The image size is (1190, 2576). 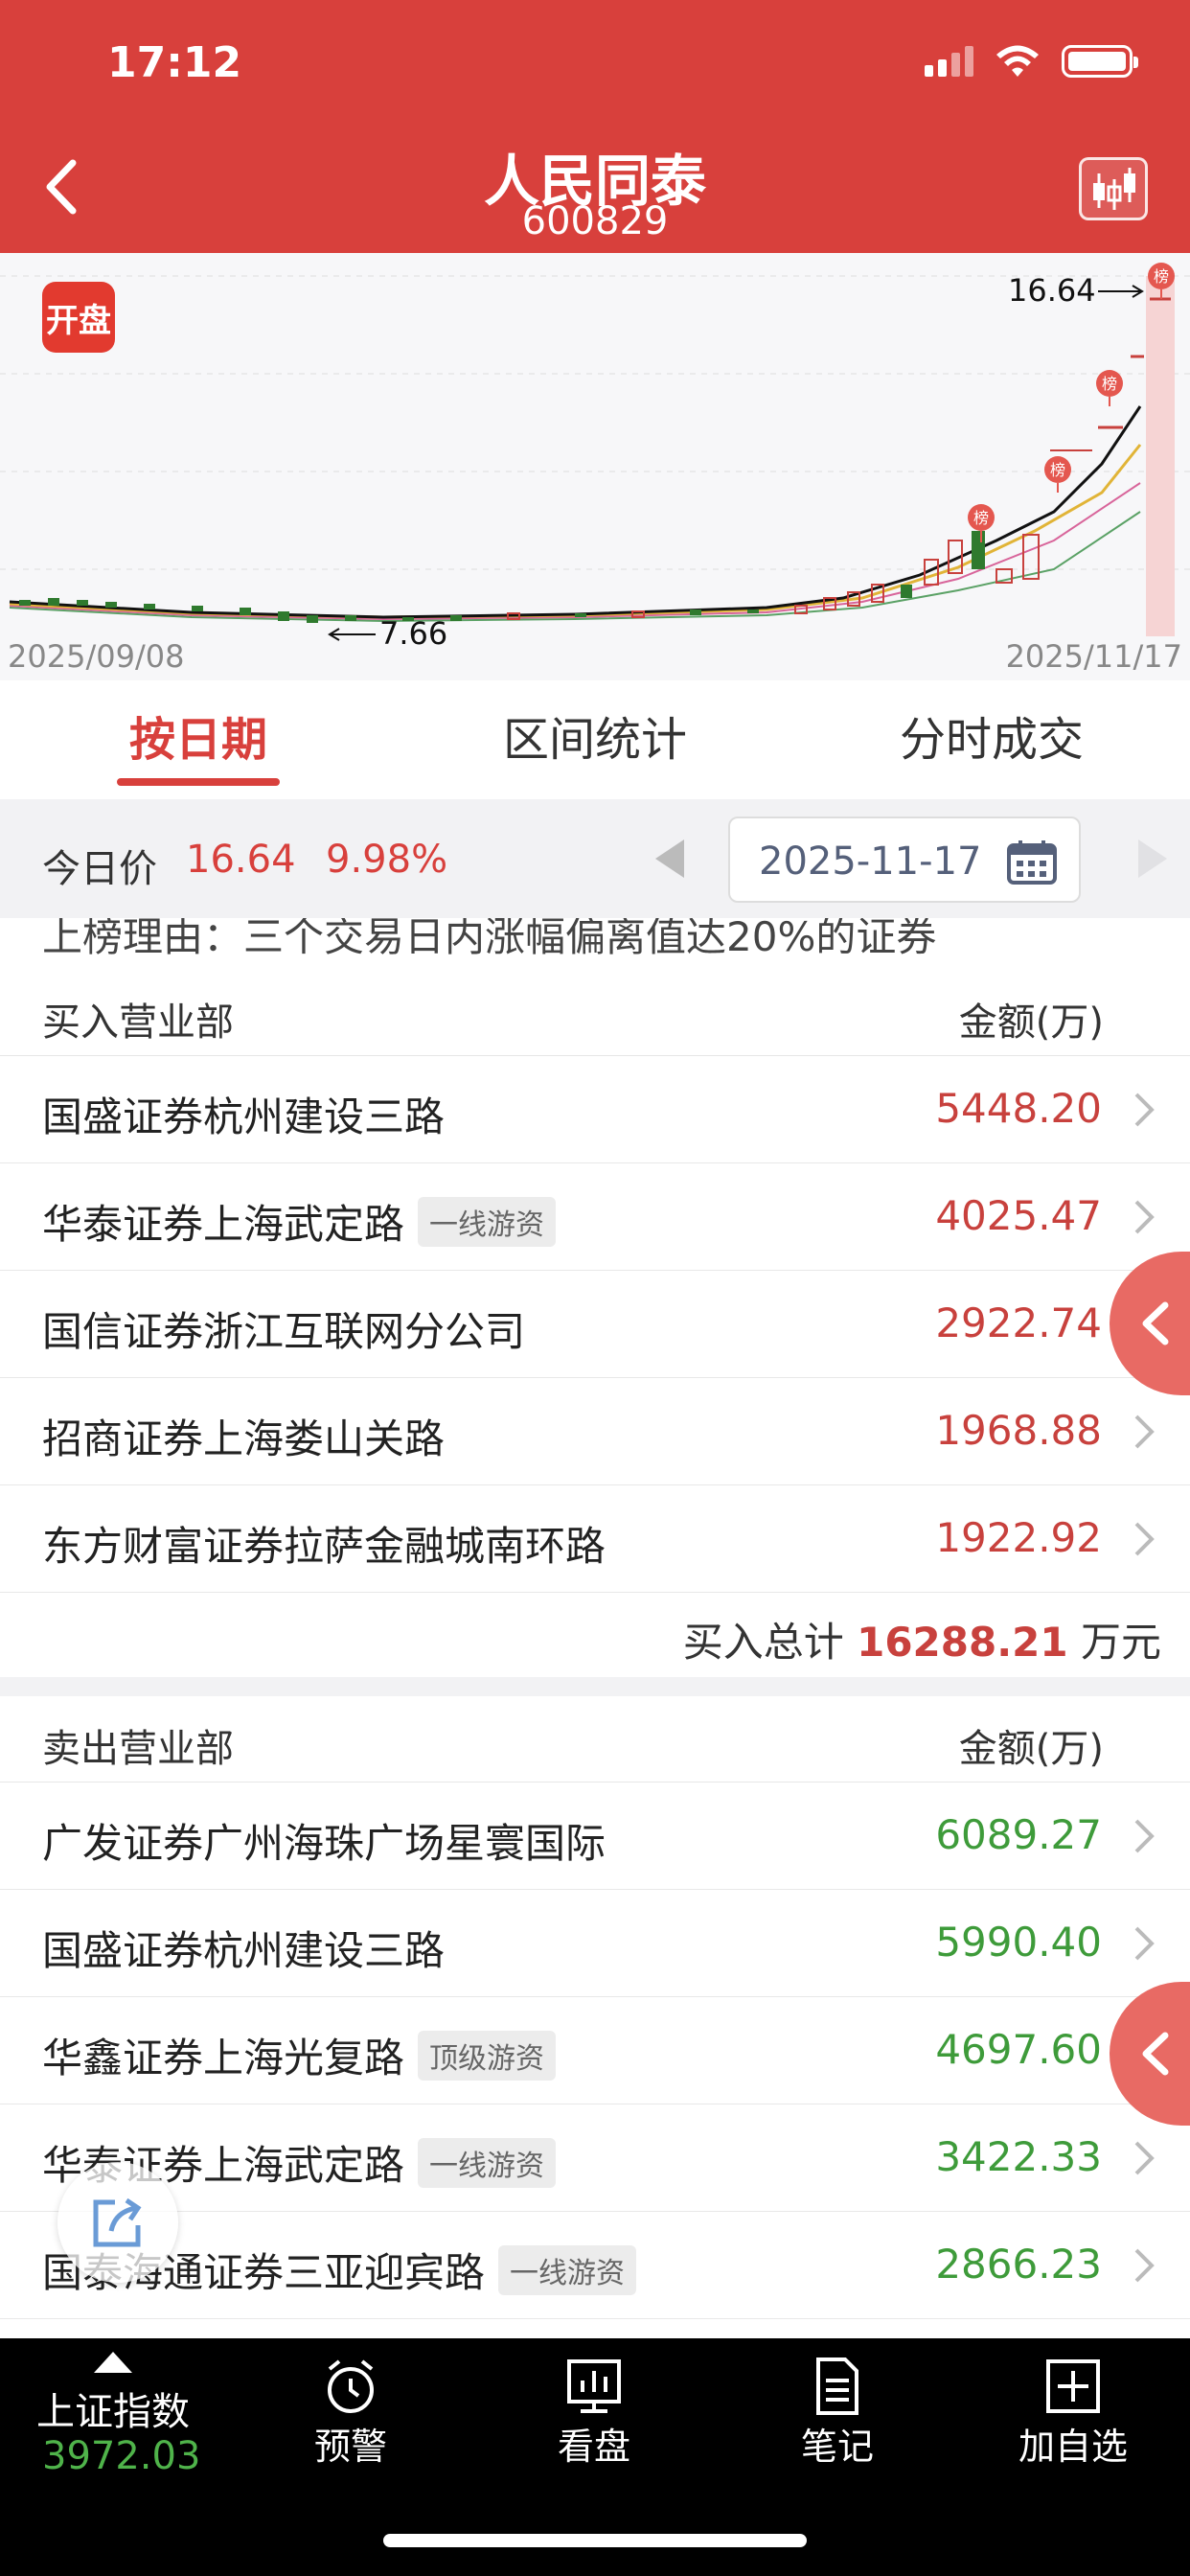 I want to click on home-indicator, so click(x=595, y=2540).